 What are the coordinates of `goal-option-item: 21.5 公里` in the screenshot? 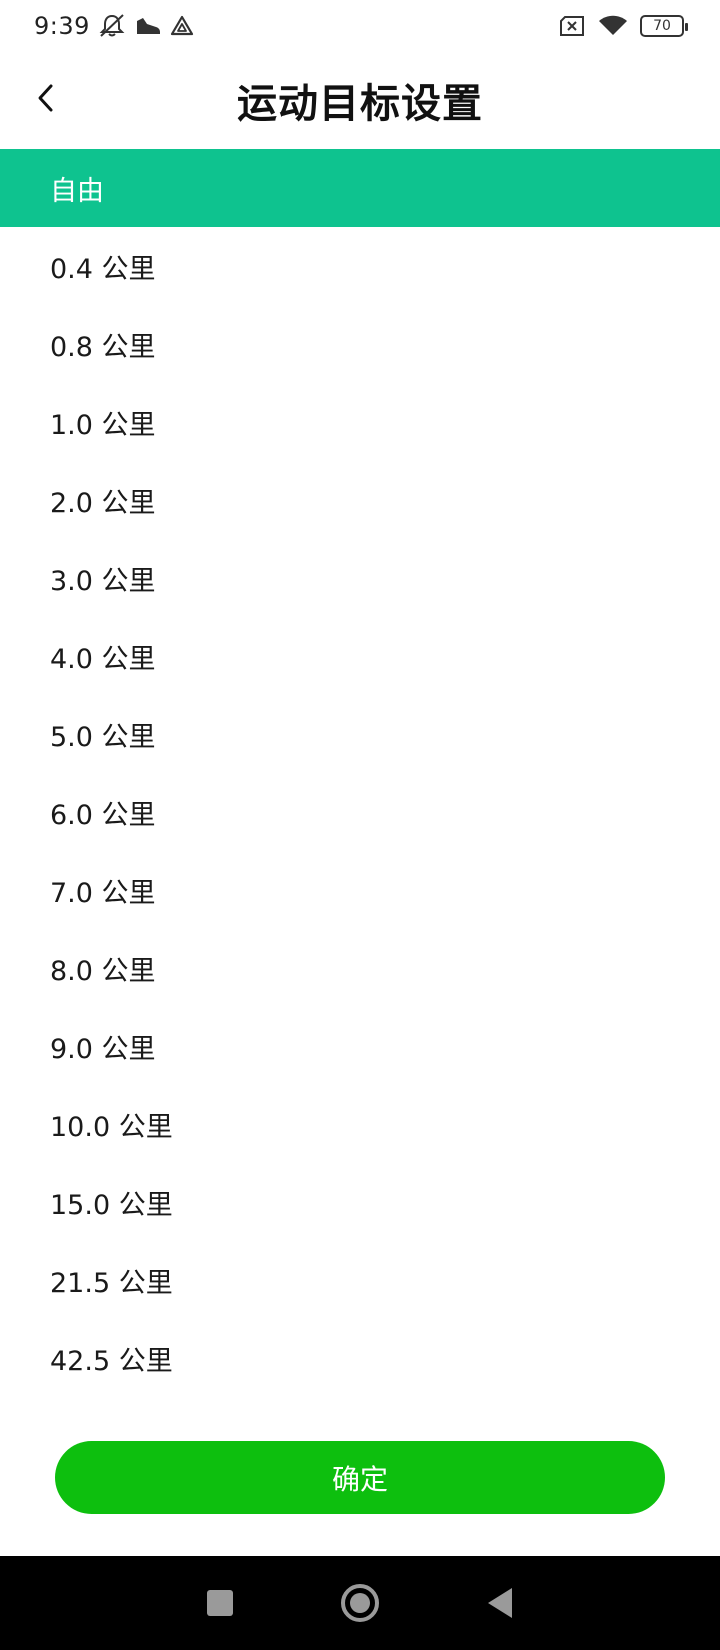 It's located at (360, 1280).